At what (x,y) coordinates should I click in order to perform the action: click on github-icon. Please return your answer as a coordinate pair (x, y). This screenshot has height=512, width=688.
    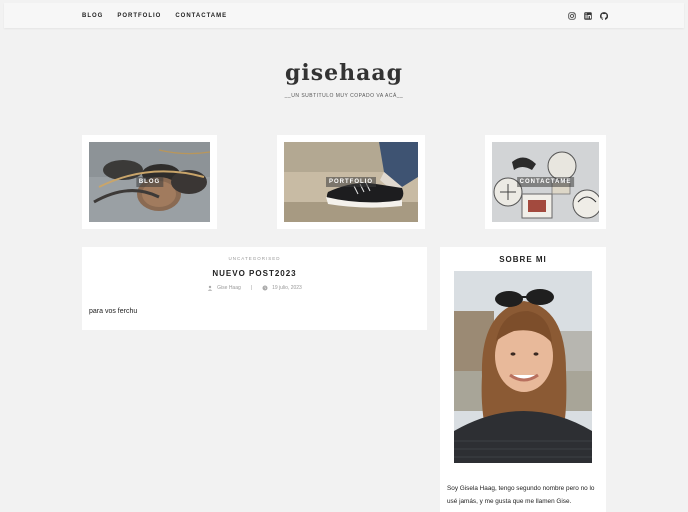
    Looking at the image, I should click on (604, 15).